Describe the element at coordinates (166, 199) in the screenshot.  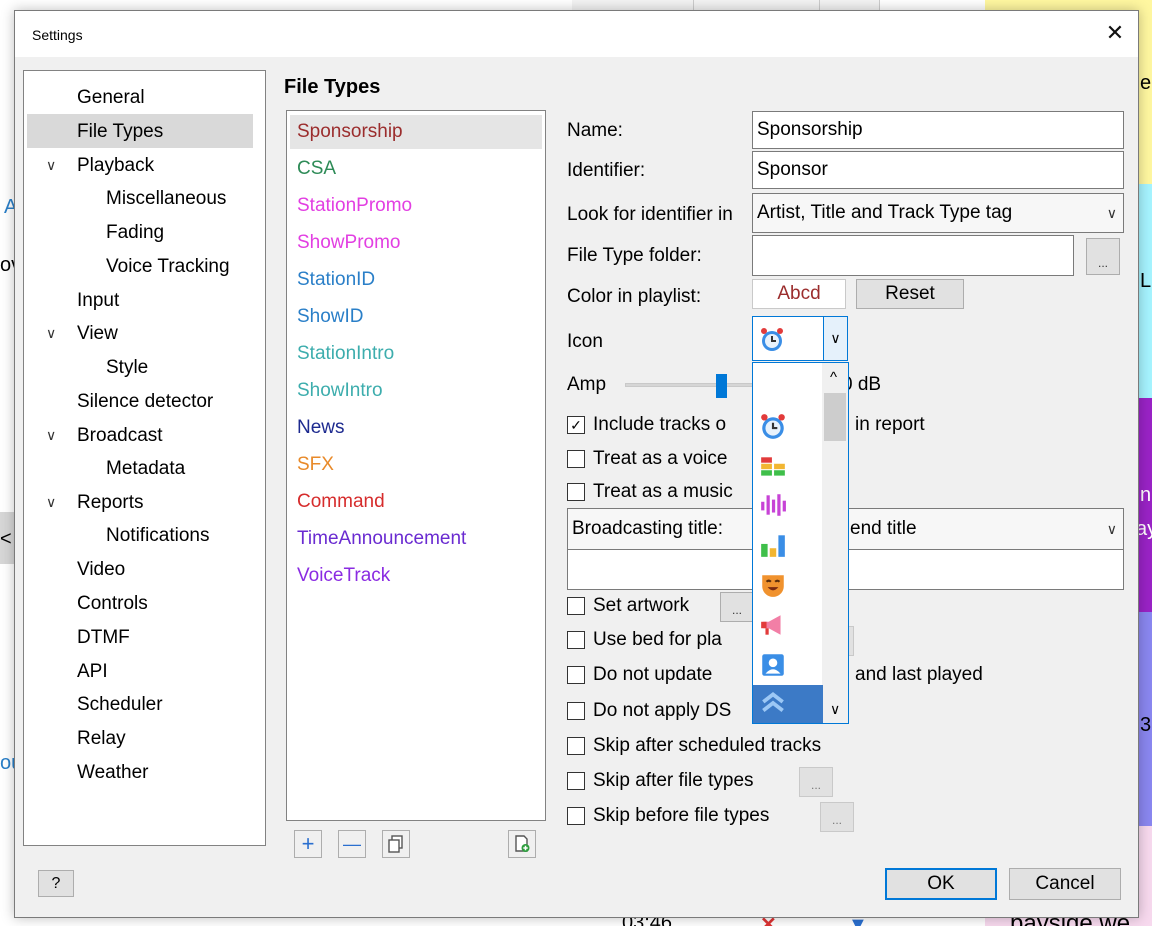
I see `nav-item-miscellaneous: Miscellaneous` at that location.